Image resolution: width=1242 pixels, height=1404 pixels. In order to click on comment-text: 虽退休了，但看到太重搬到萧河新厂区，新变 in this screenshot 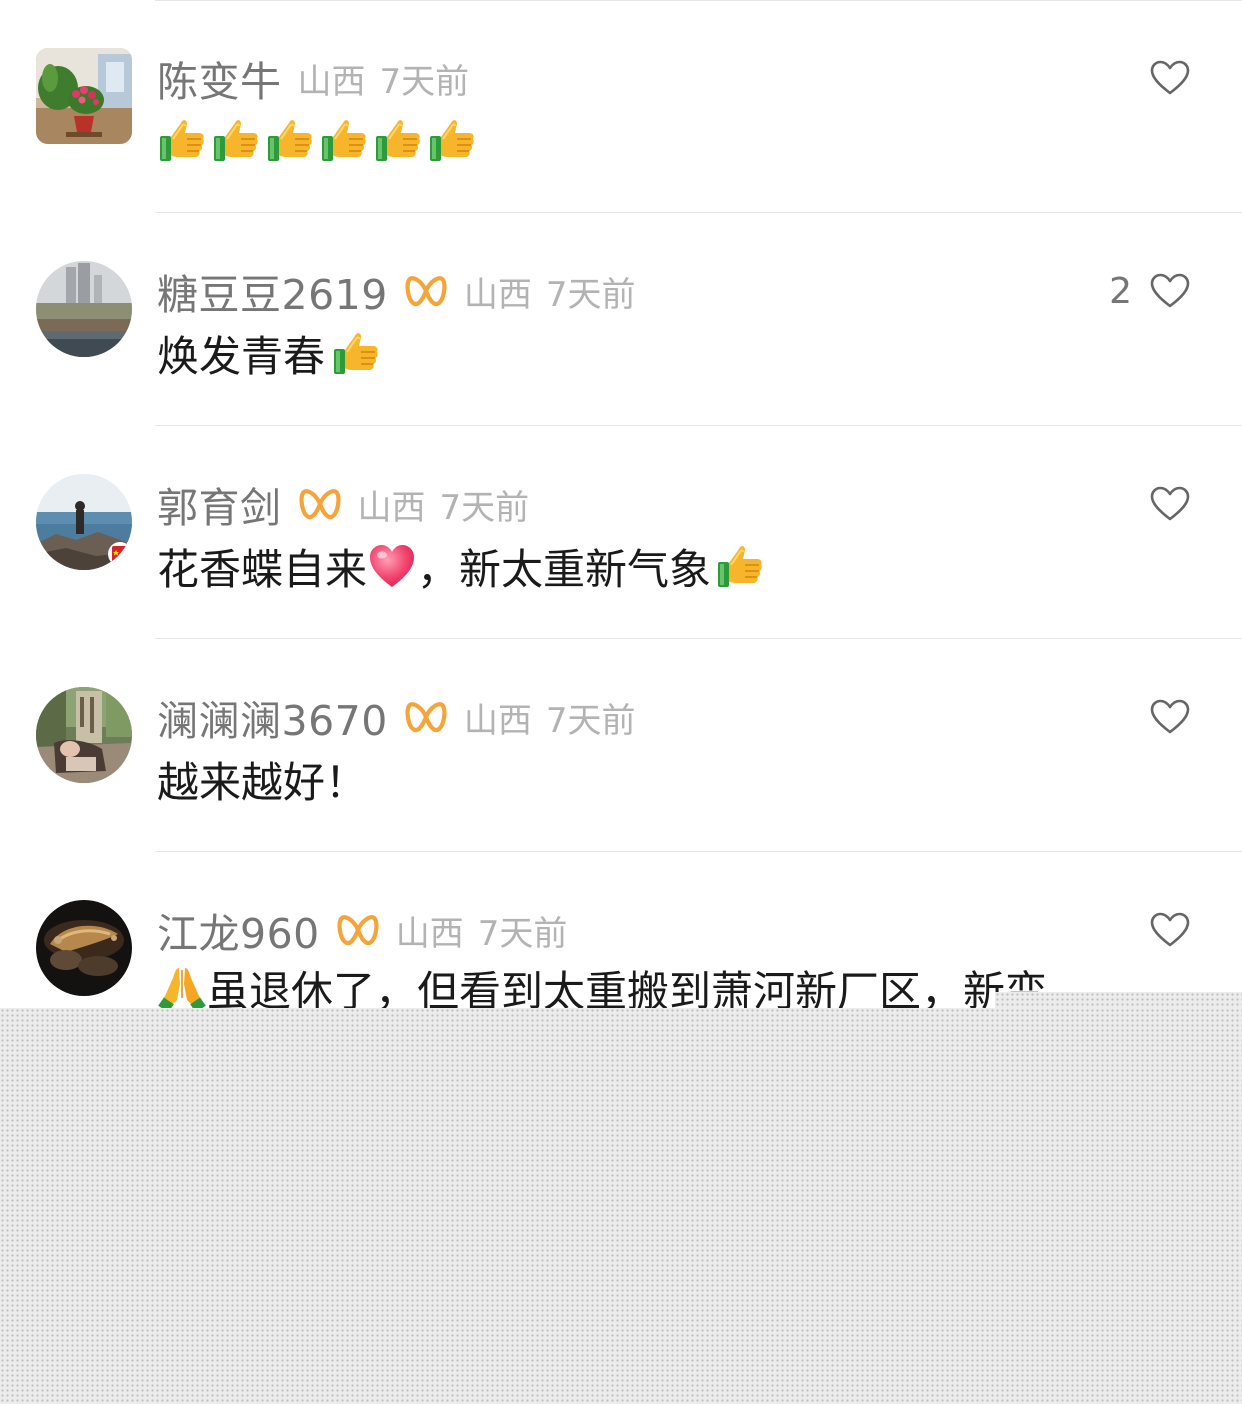, I will do `click(627, 988)`.